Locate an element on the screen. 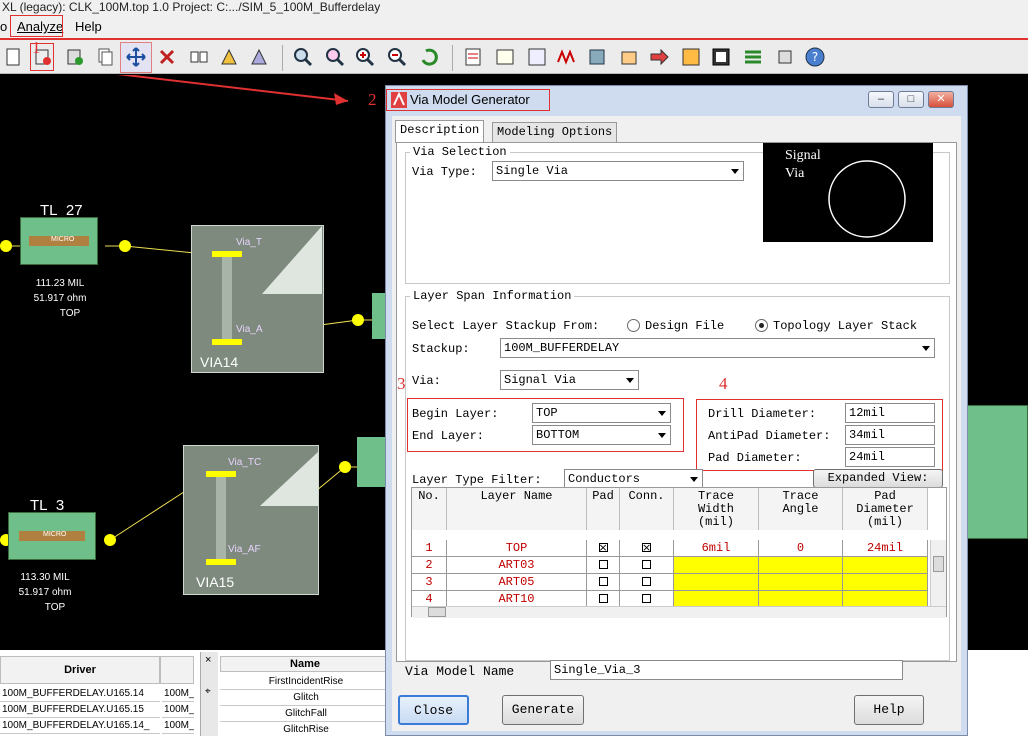 Image resolution: width=1028 pixels, height=736 pixels. grid-cell-angle: 0 is located at coordinates (801, 548).